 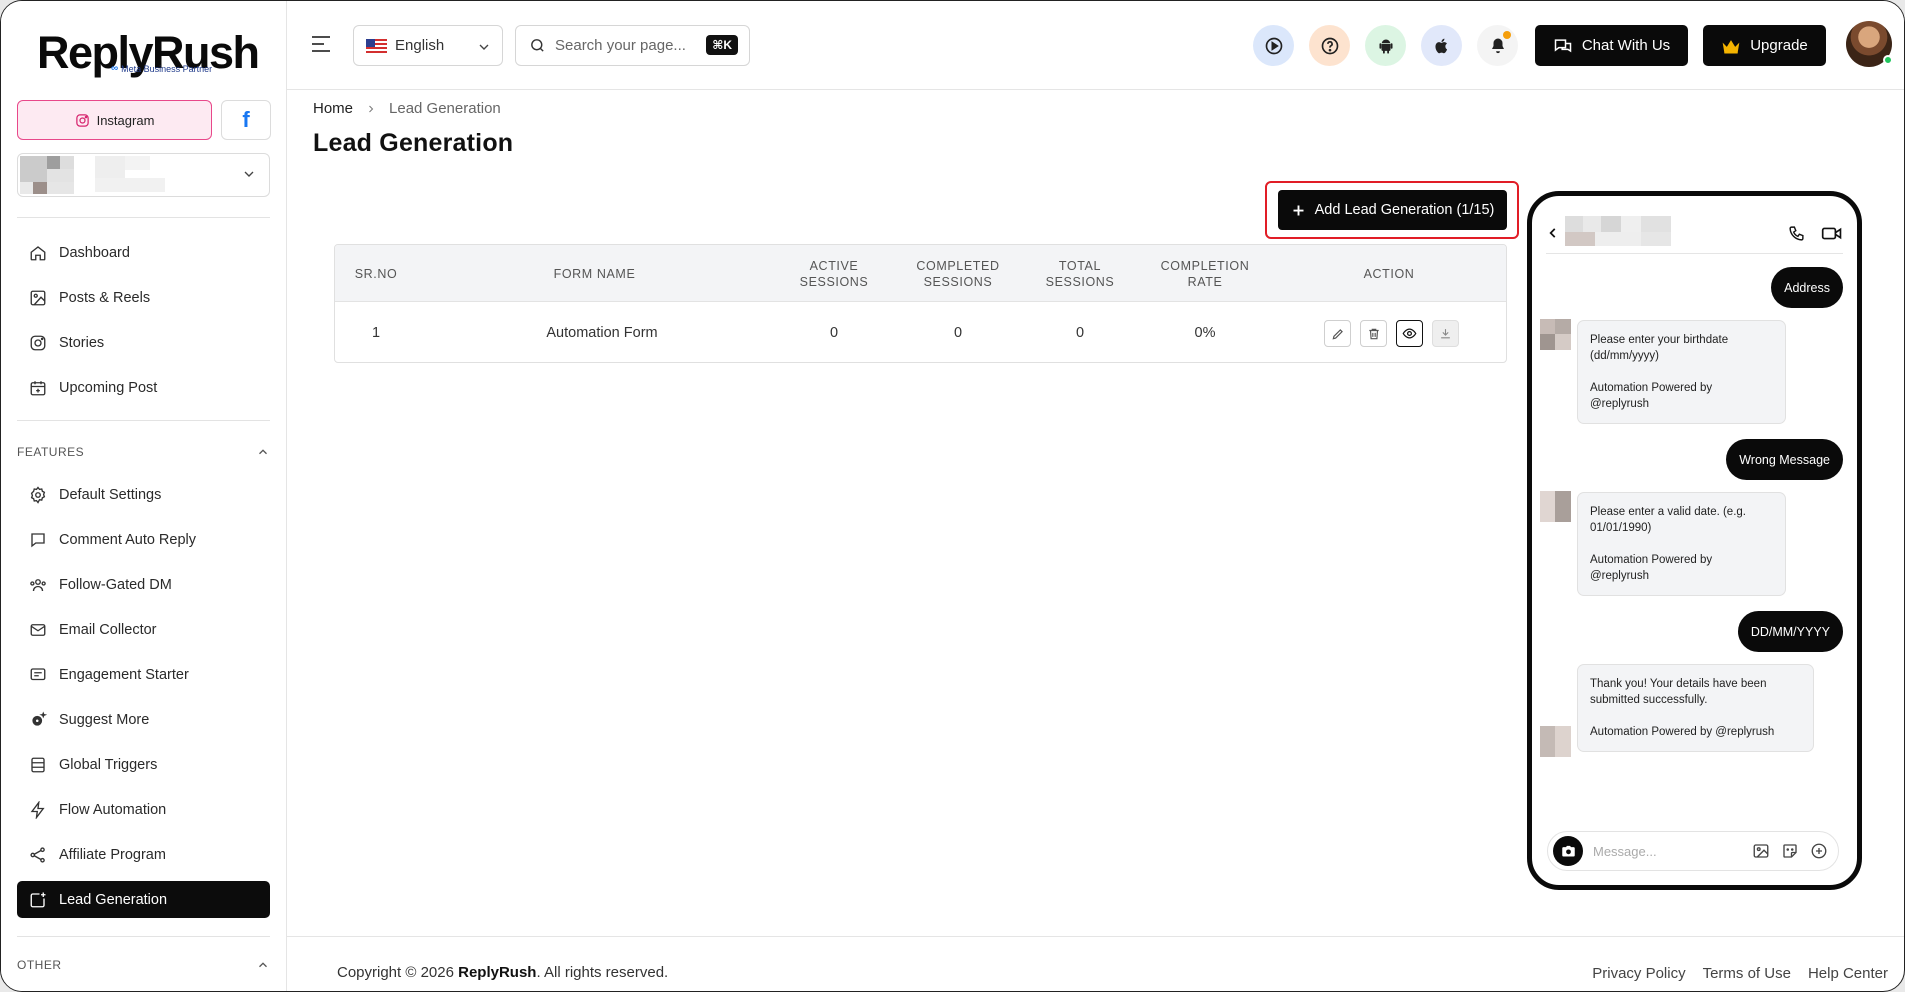 I want to click on add-circle-icon, so click(x=1819, y=851).